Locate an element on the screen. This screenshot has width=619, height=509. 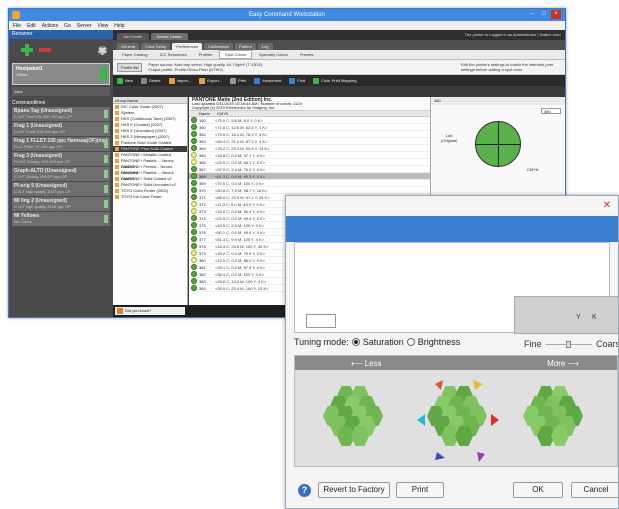
column-cmyk: CMYK is located at coordinates (223, 113).